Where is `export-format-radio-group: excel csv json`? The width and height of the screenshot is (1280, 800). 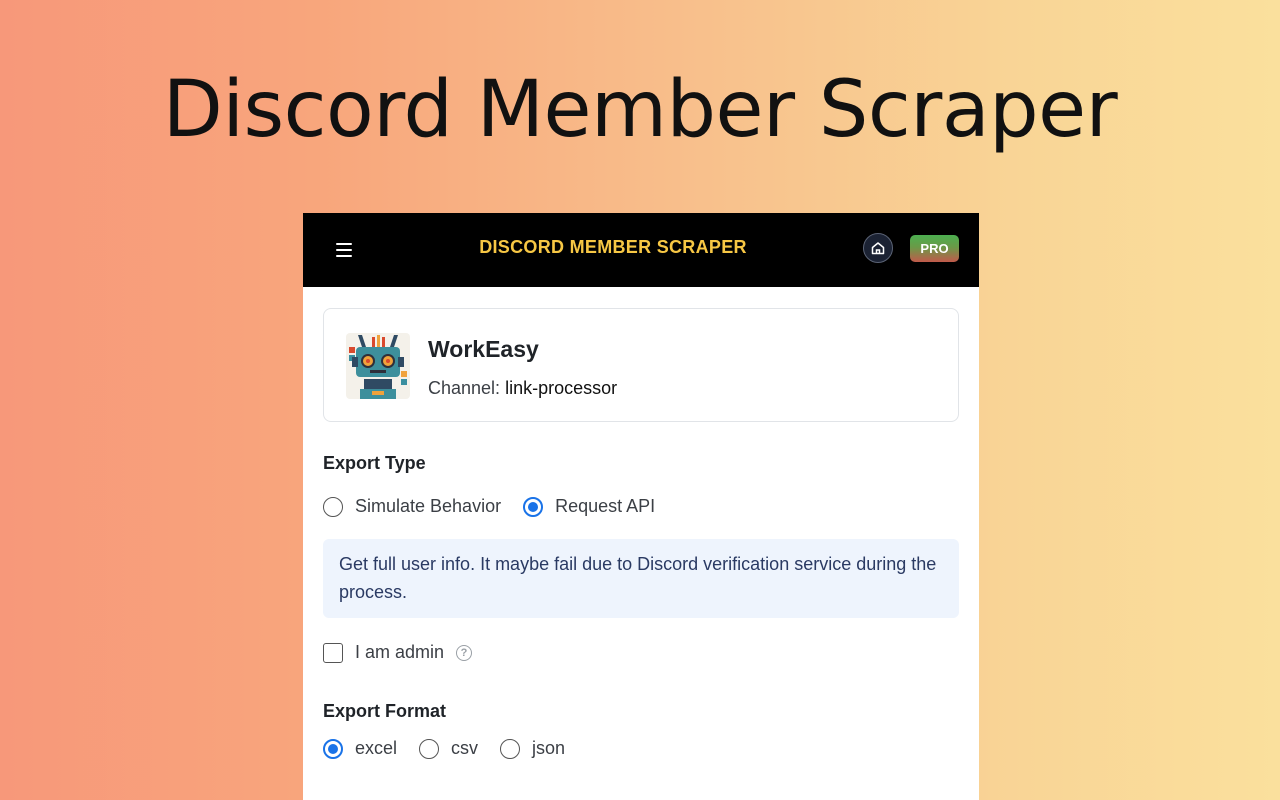 export-format-radio-group: excel csv json is located at coordinates (641, 748).